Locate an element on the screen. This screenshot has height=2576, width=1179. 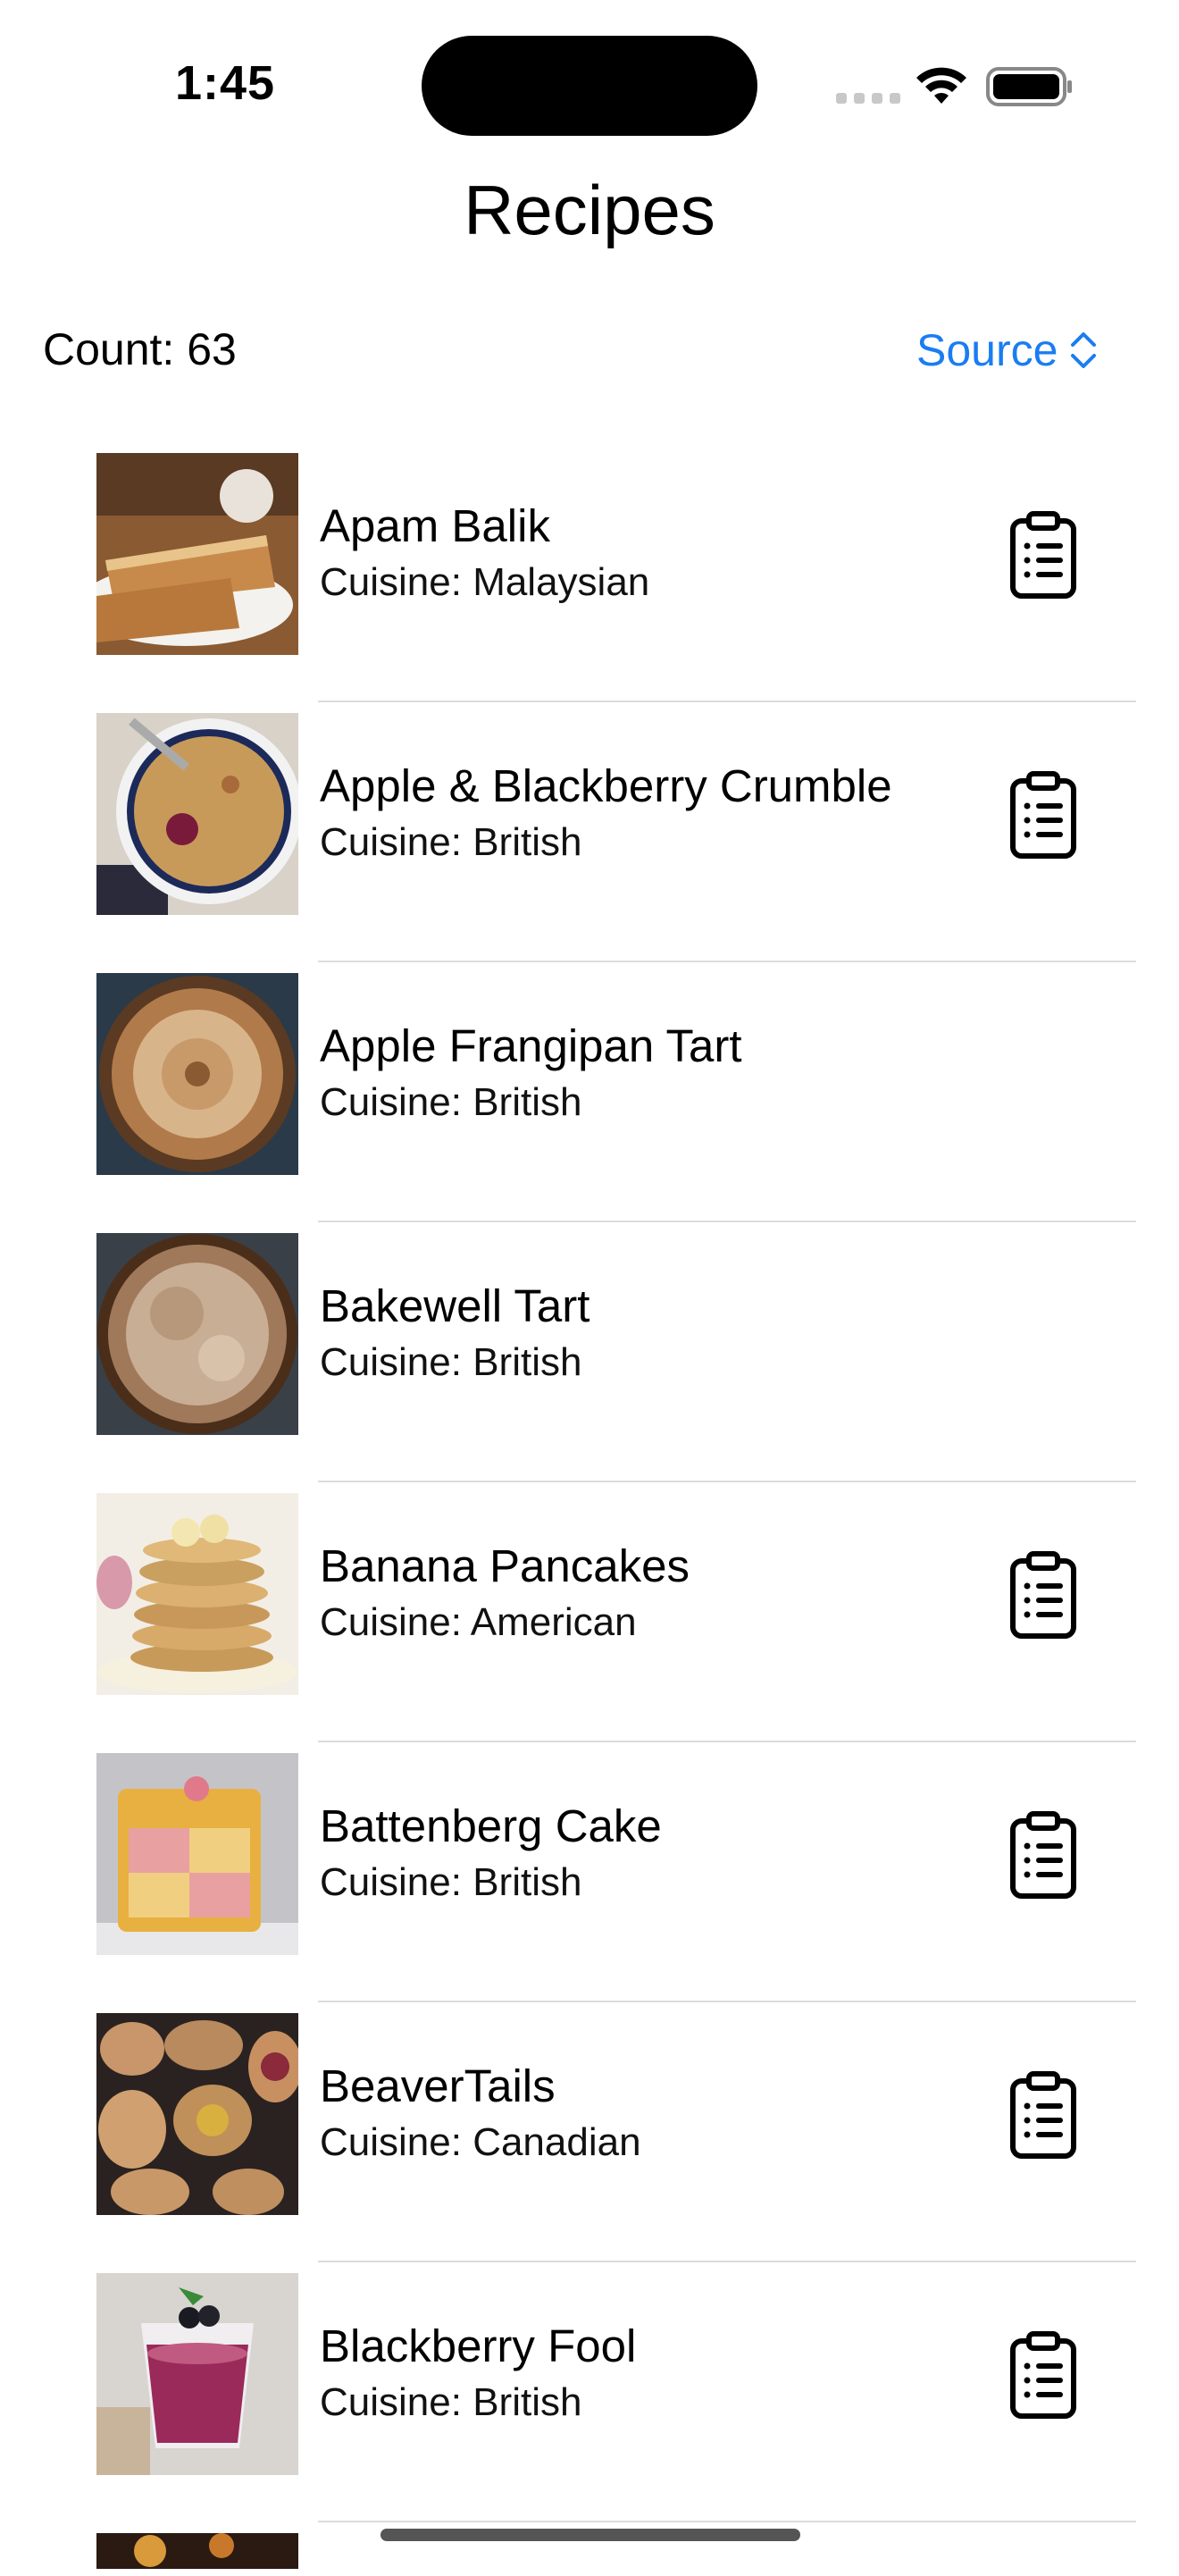
cellular-signal-icon is located at coordinates (868, 98).